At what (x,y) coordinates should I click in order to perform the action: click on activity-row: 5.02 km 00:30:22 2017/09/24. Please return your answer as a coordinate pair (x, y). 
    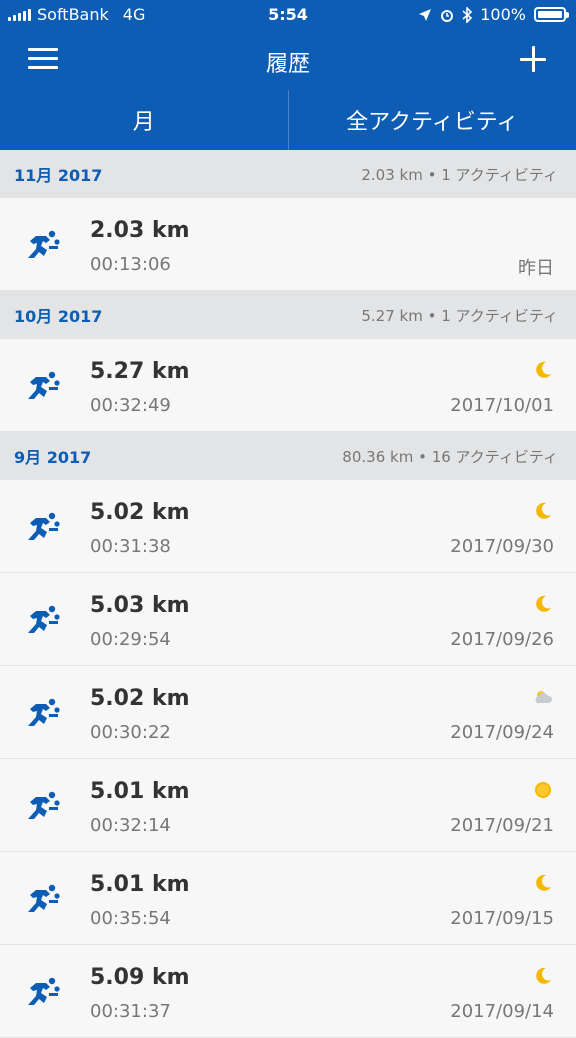
    Looking at the image, I should click on (288, 712).